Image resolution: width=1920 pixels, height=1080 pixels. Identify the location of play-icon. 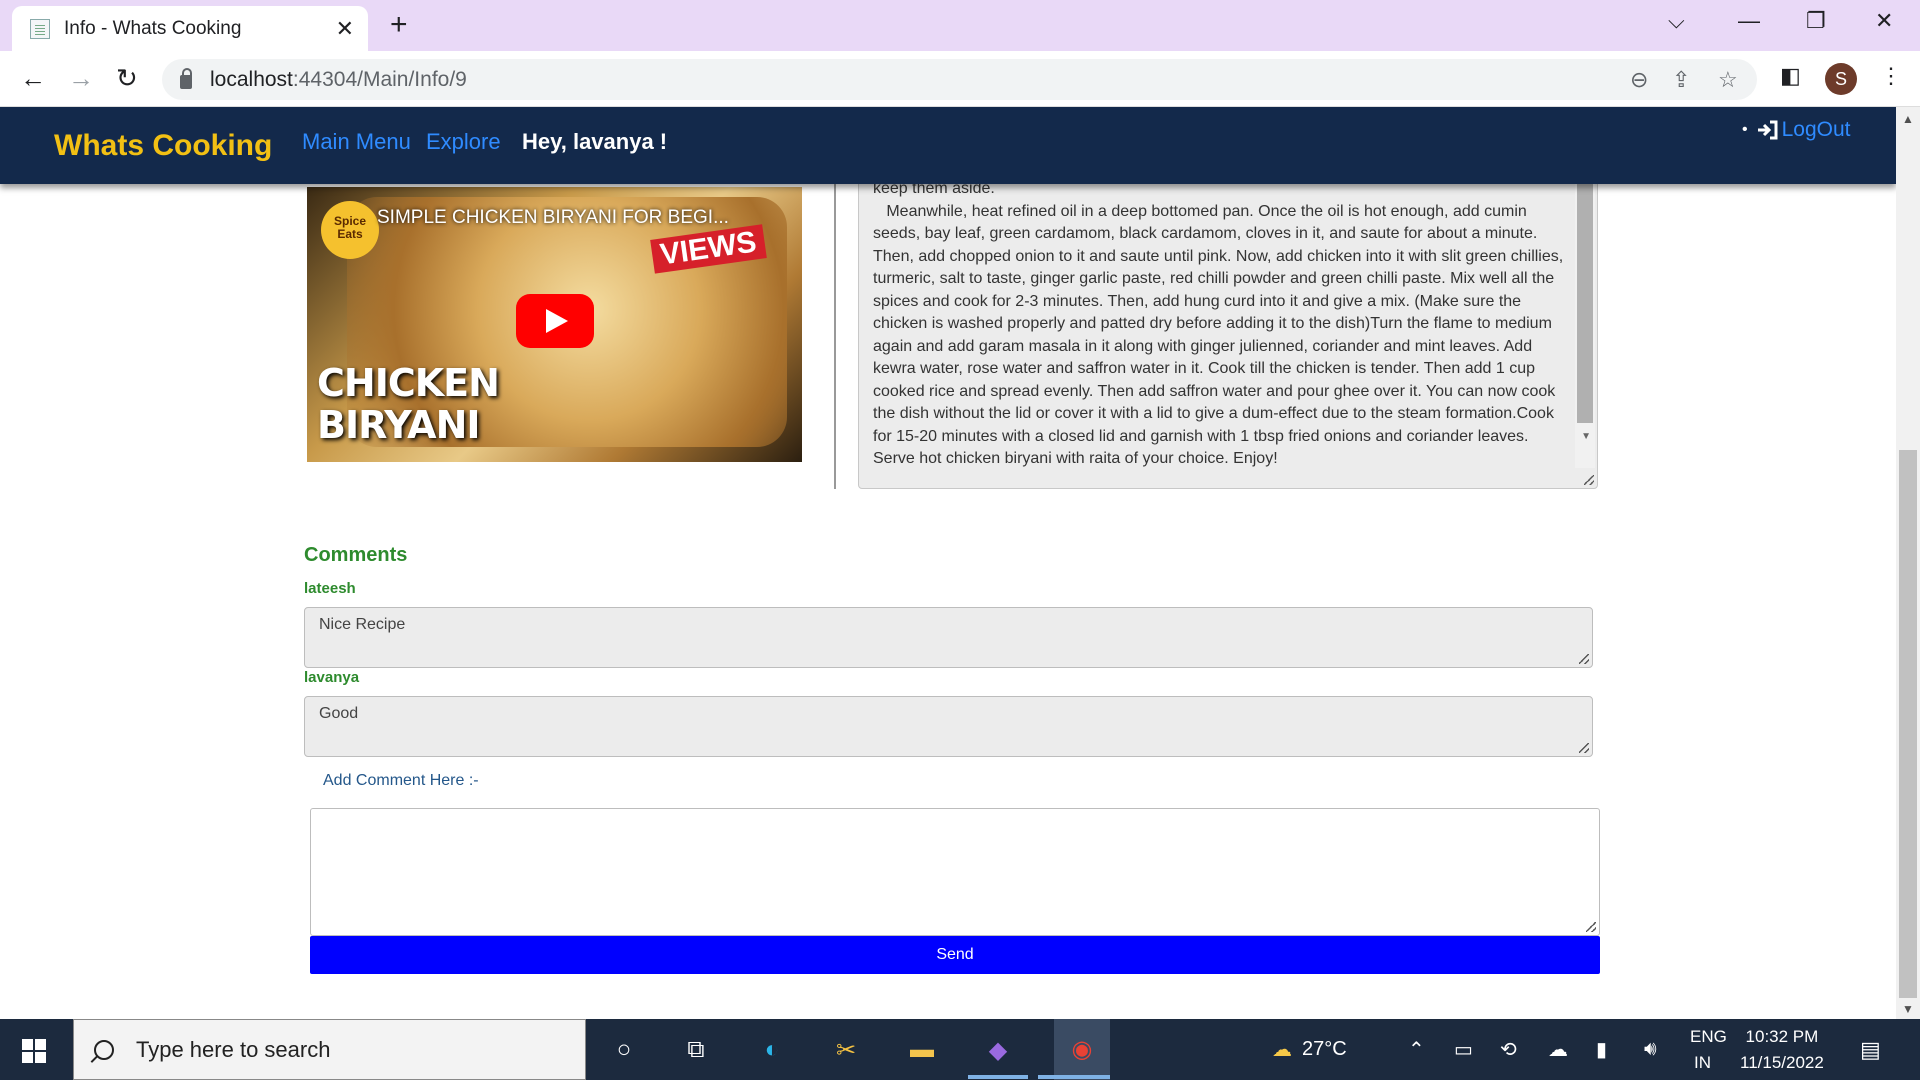
(555, 321).